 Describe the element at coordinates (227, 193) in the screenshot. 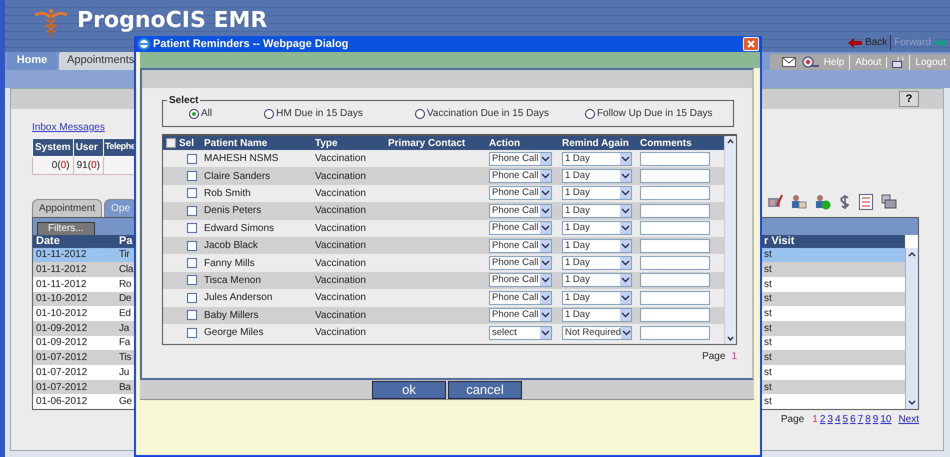

I see `patient-link: Rob Smith` at that location.